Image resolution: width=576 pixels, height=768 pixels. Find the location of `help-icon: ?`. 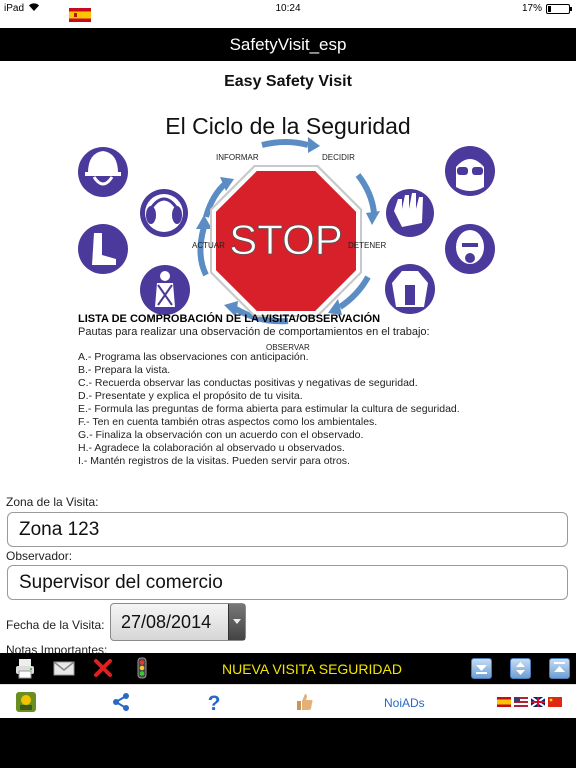

help-icon: ? is located at coordinates (214, 702).